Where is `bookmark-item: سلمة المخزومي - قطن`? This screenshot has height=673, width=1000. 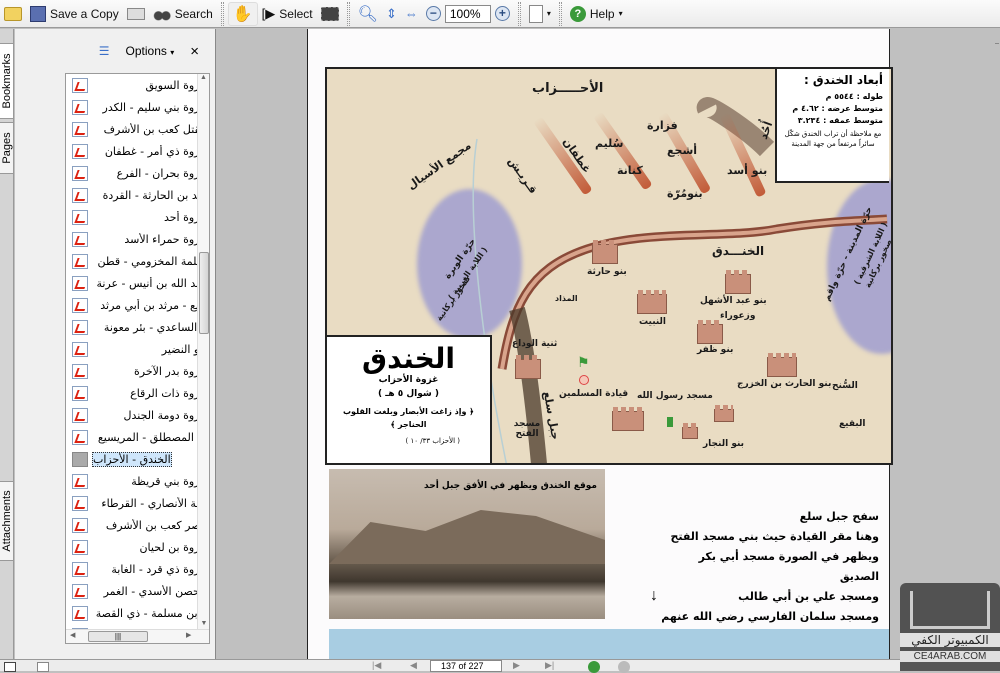
bookmark-item: سلمة المخزومي - قطن is located at coordinates (137, 261).